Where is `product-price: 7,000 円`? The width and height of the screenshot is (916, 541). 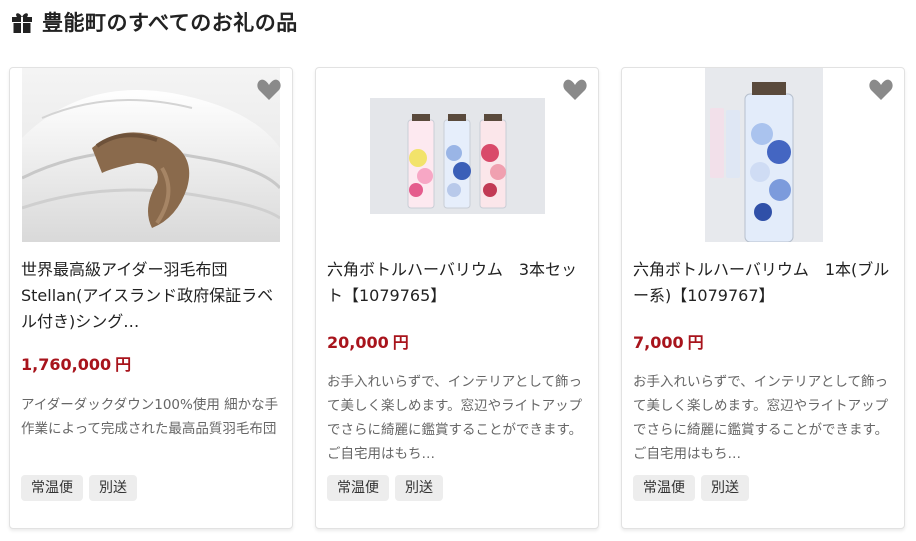
product-price: 7,000 円 is located at coordinates (668, 341).